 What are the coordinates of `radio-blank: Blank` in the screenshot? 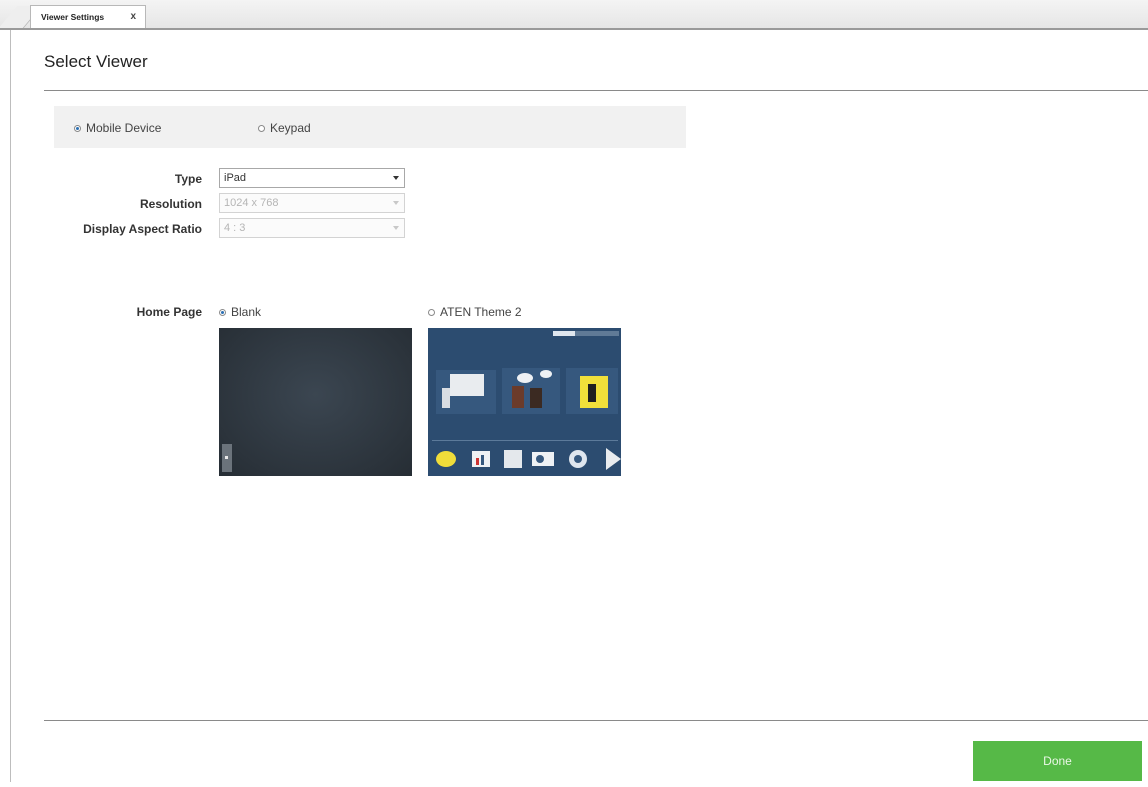 It's located at (240, 312).